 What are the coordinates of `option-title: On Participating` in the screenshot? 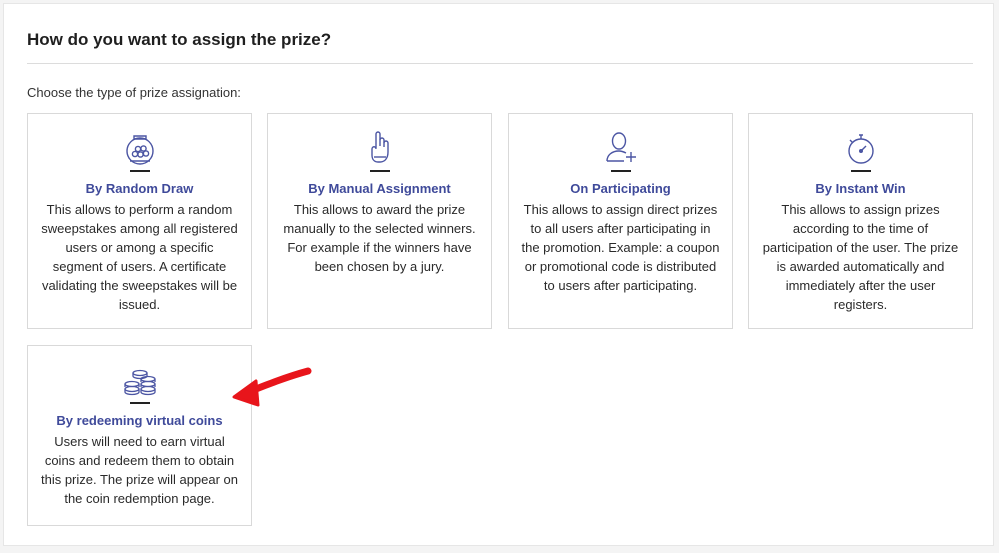 It's located at (620, 188).